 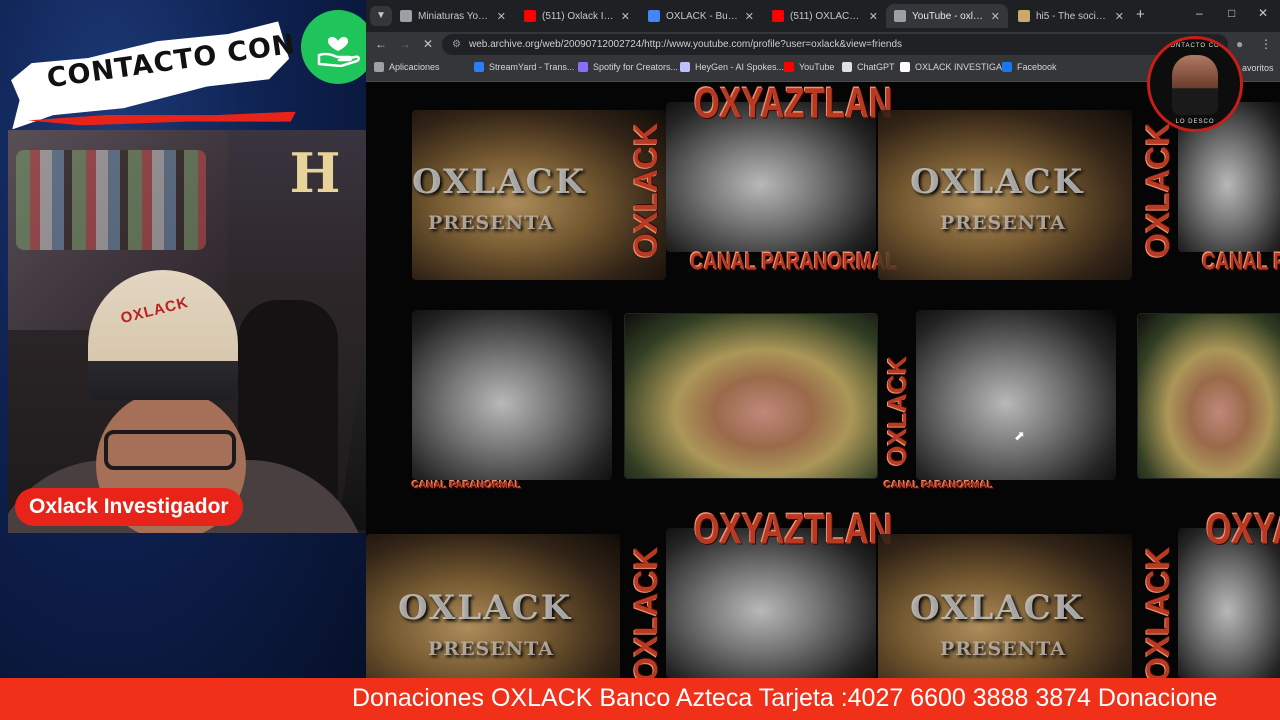 I want to click on site-info-icon: ⚙, so click(x=456, y=44).